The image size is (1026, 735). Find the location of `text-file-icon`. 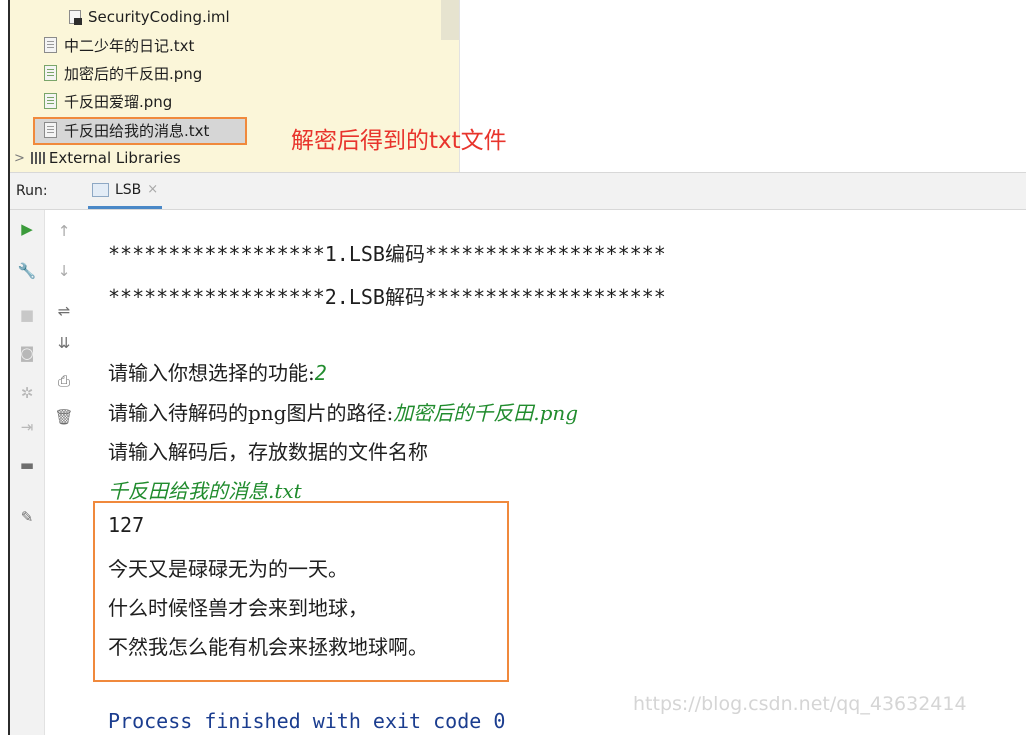

text-file-icon is located at coordinates (50, 45).